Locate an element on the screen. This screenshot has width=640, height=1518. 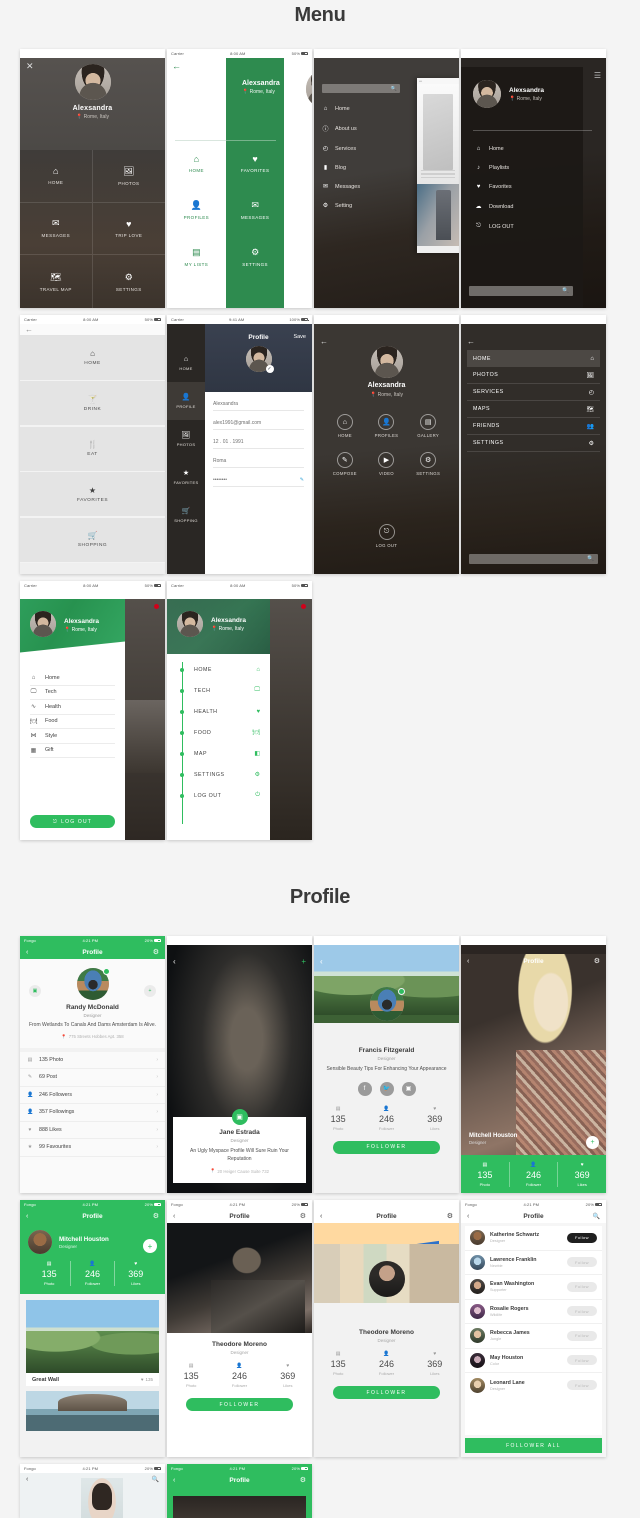
menu-item-food: FOOD 🍽 is located at coordinates (218, 732).